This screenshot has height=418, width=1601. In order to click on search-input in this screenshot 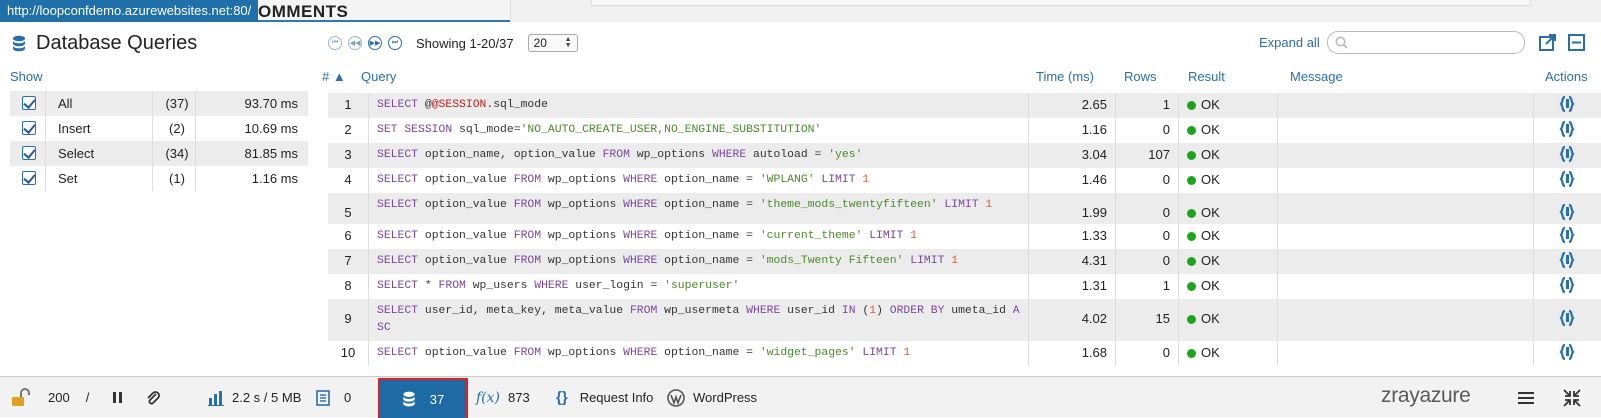, I will do `click(1426, 42)`.